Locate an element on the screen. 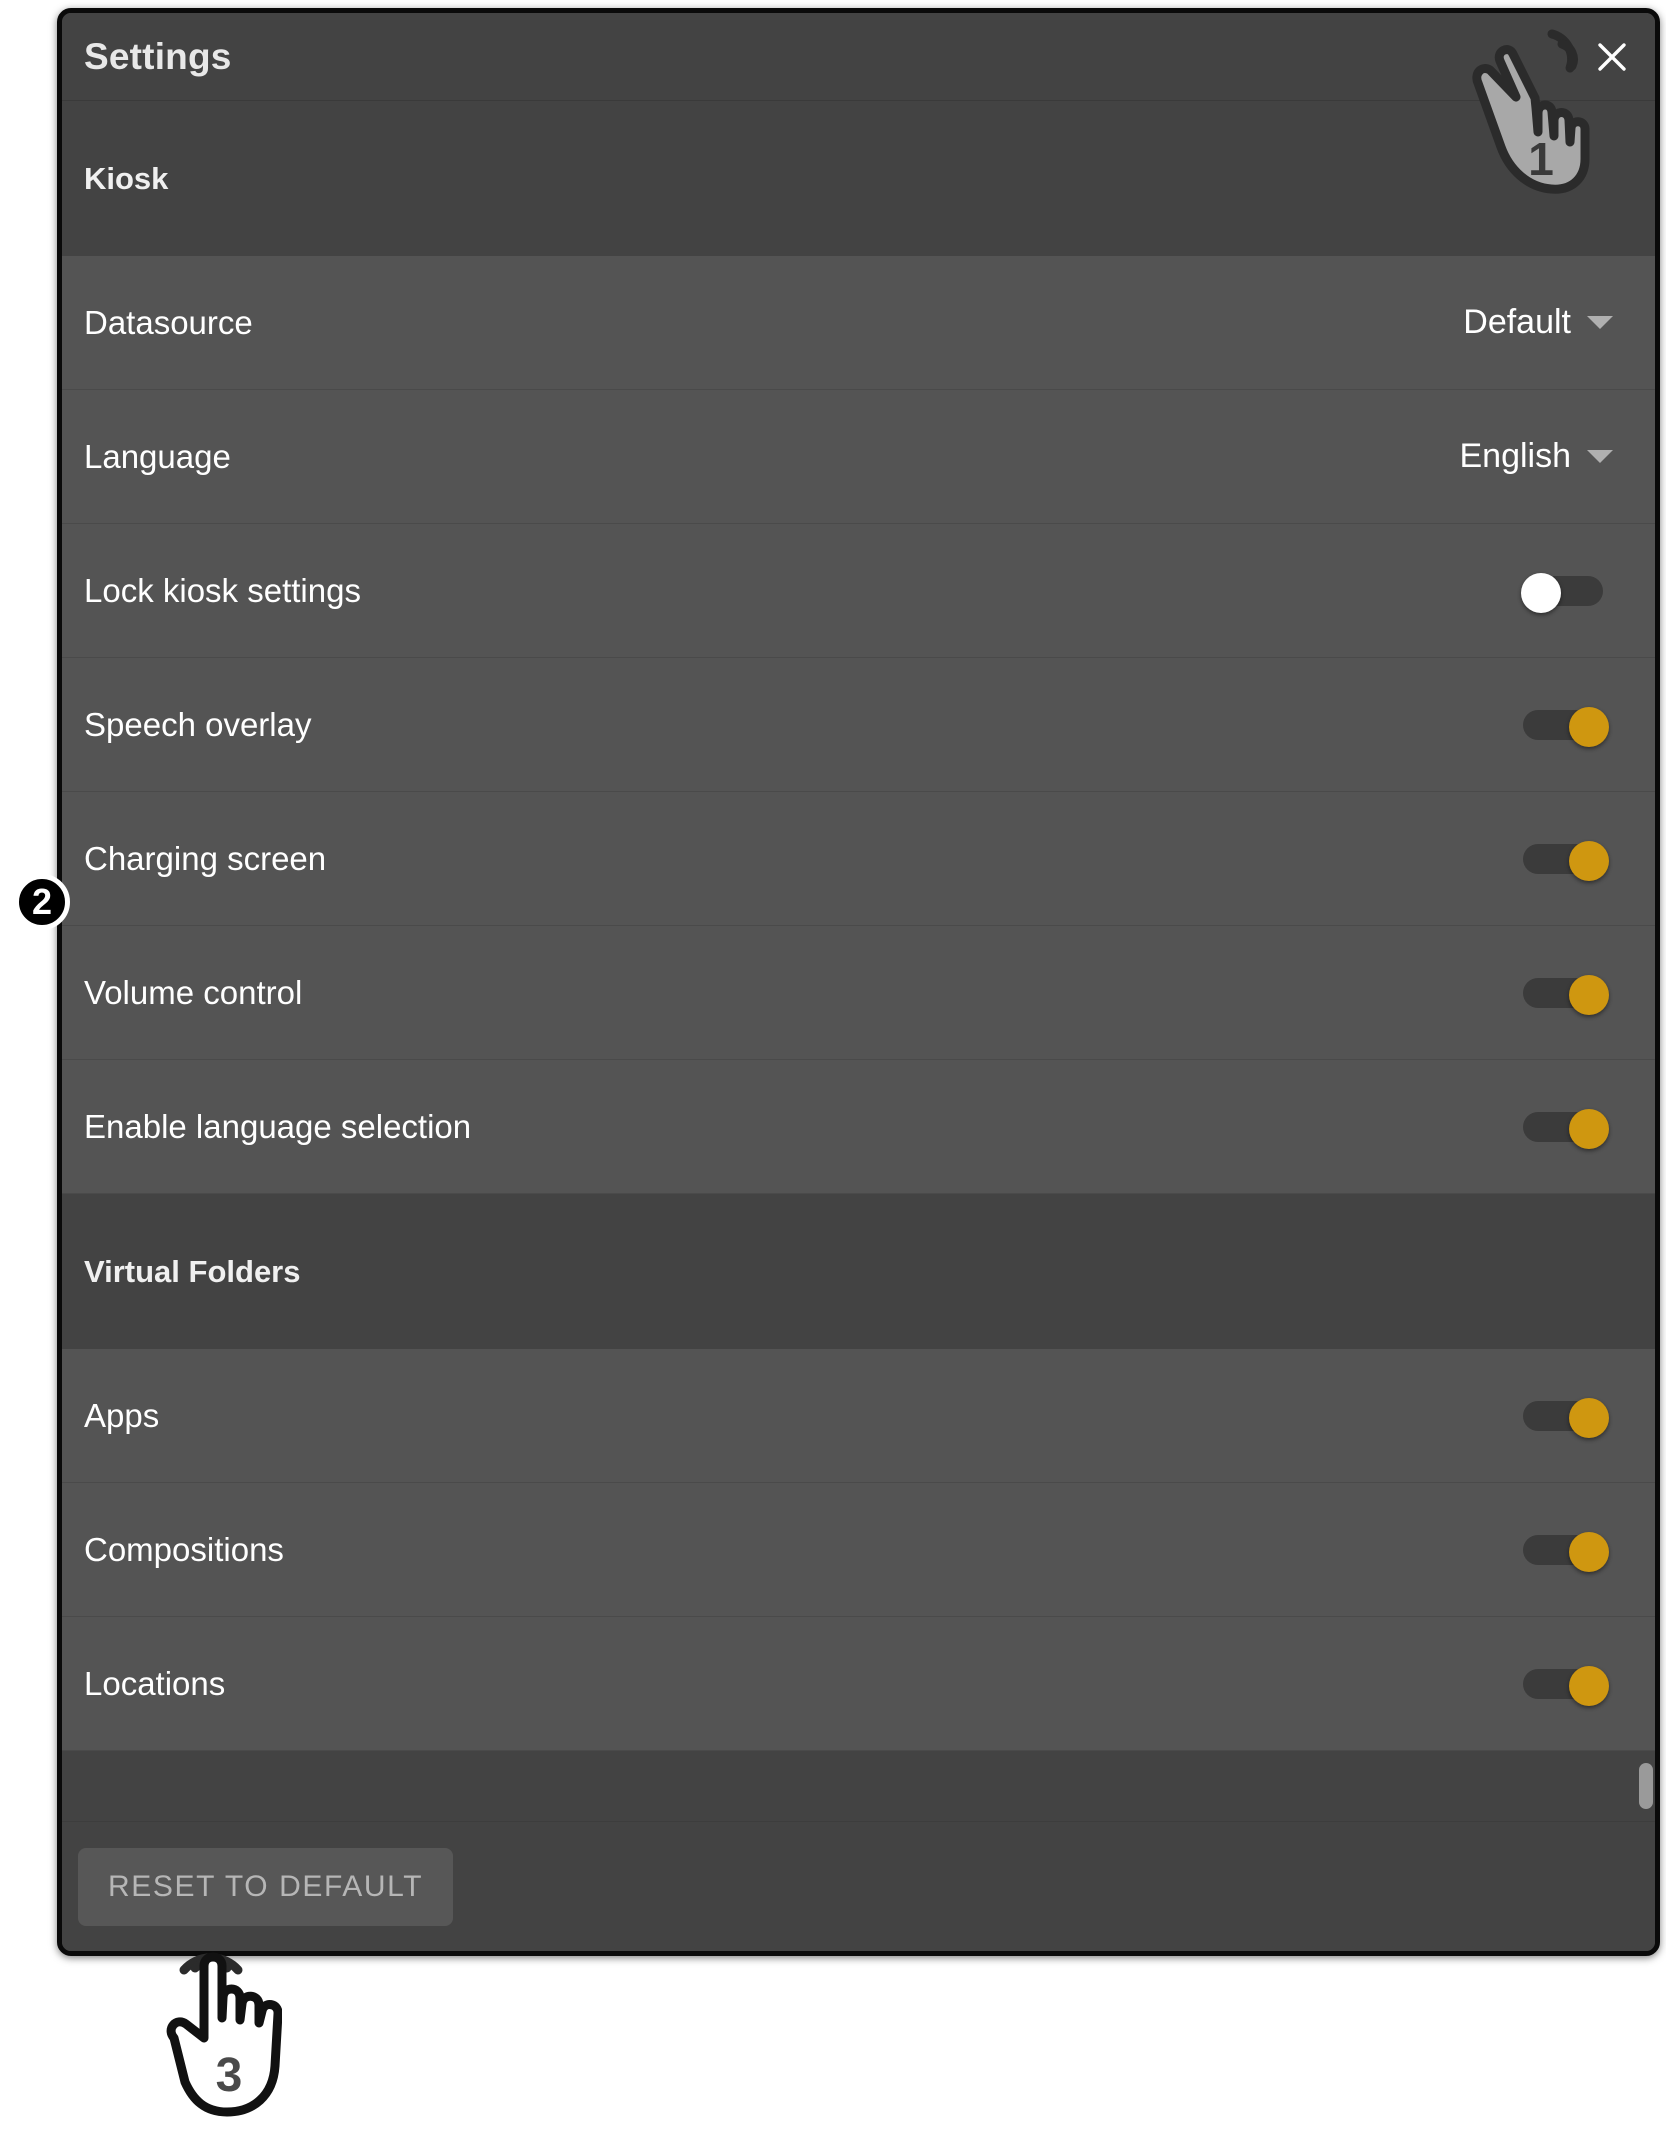 The height and width of the screenshot is (2134, 1666). hand-cursor-3-icon: 3 is located at coordinates (222, 2030).